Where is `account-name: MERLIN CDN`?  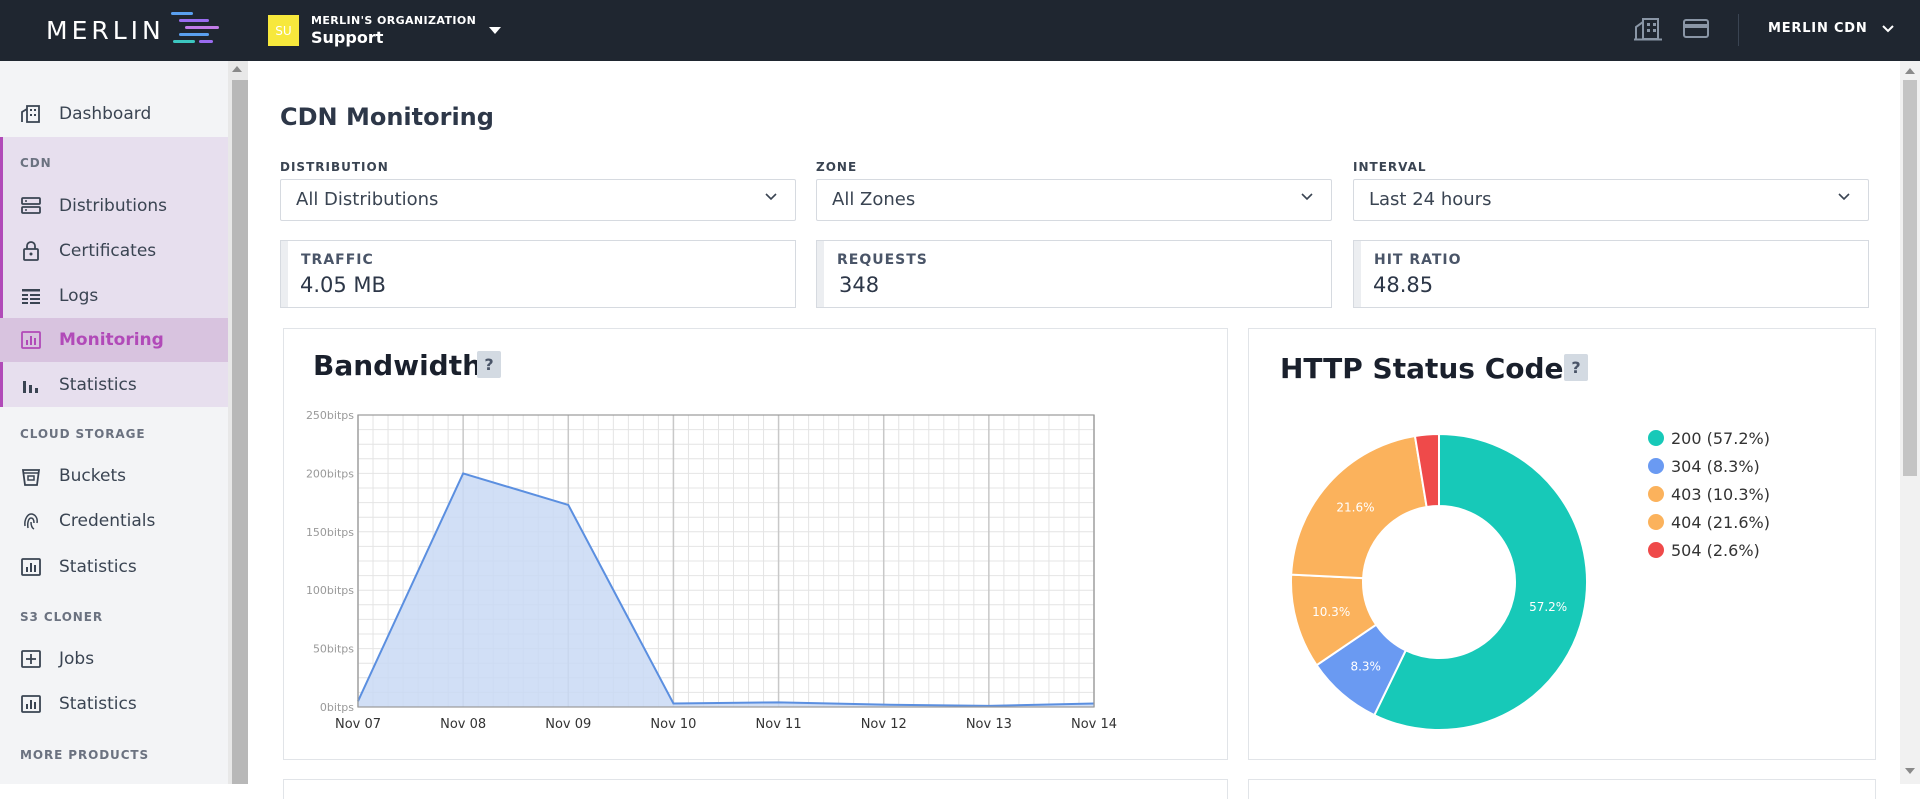 account-name: MERLIN CDN is located at coordinates (1818, 28).